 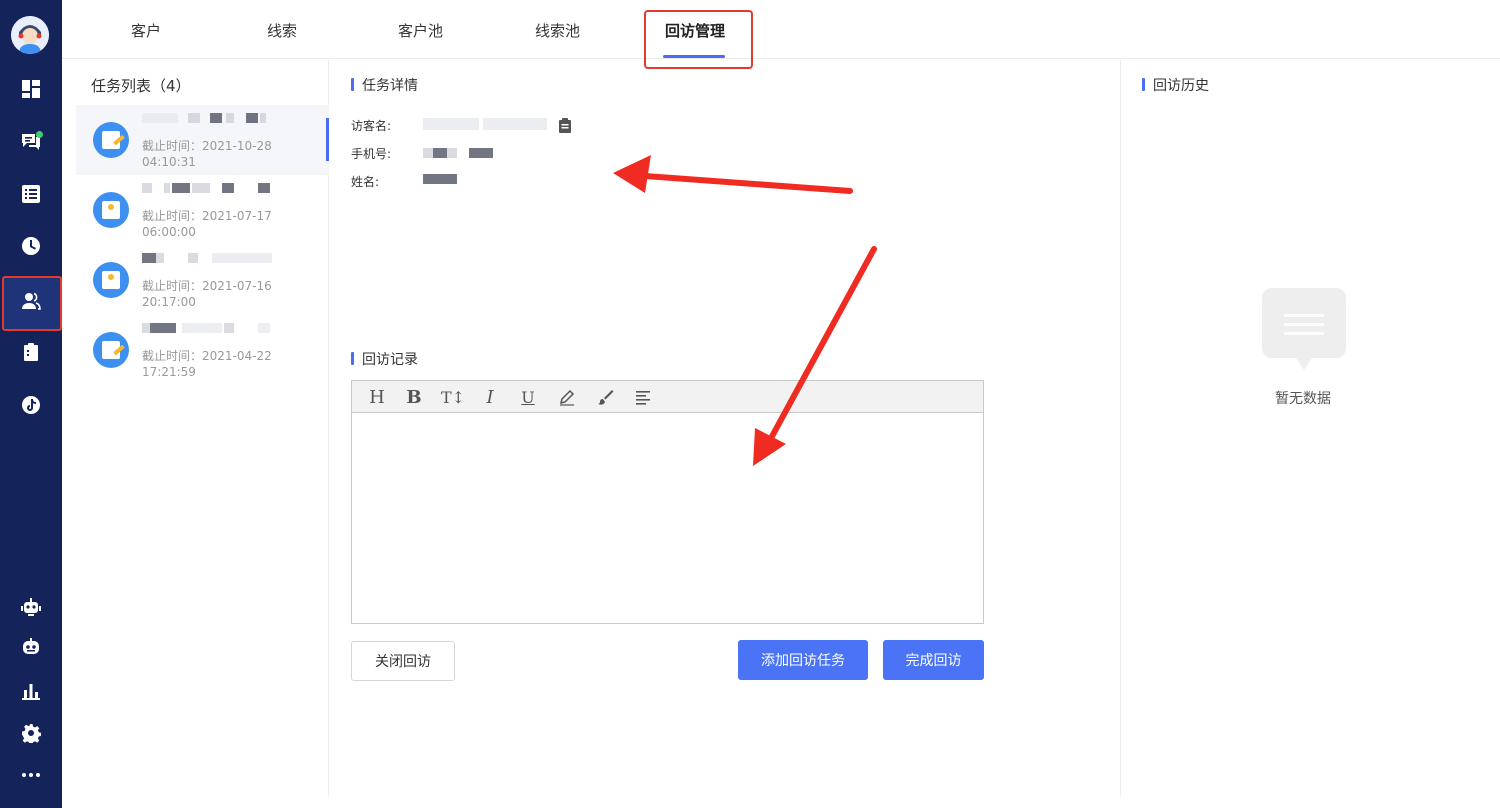 What do you see at coordinates (463, 153) in the screenshot?
I see `phone-value-redacted` at bounding box center [463, 153].